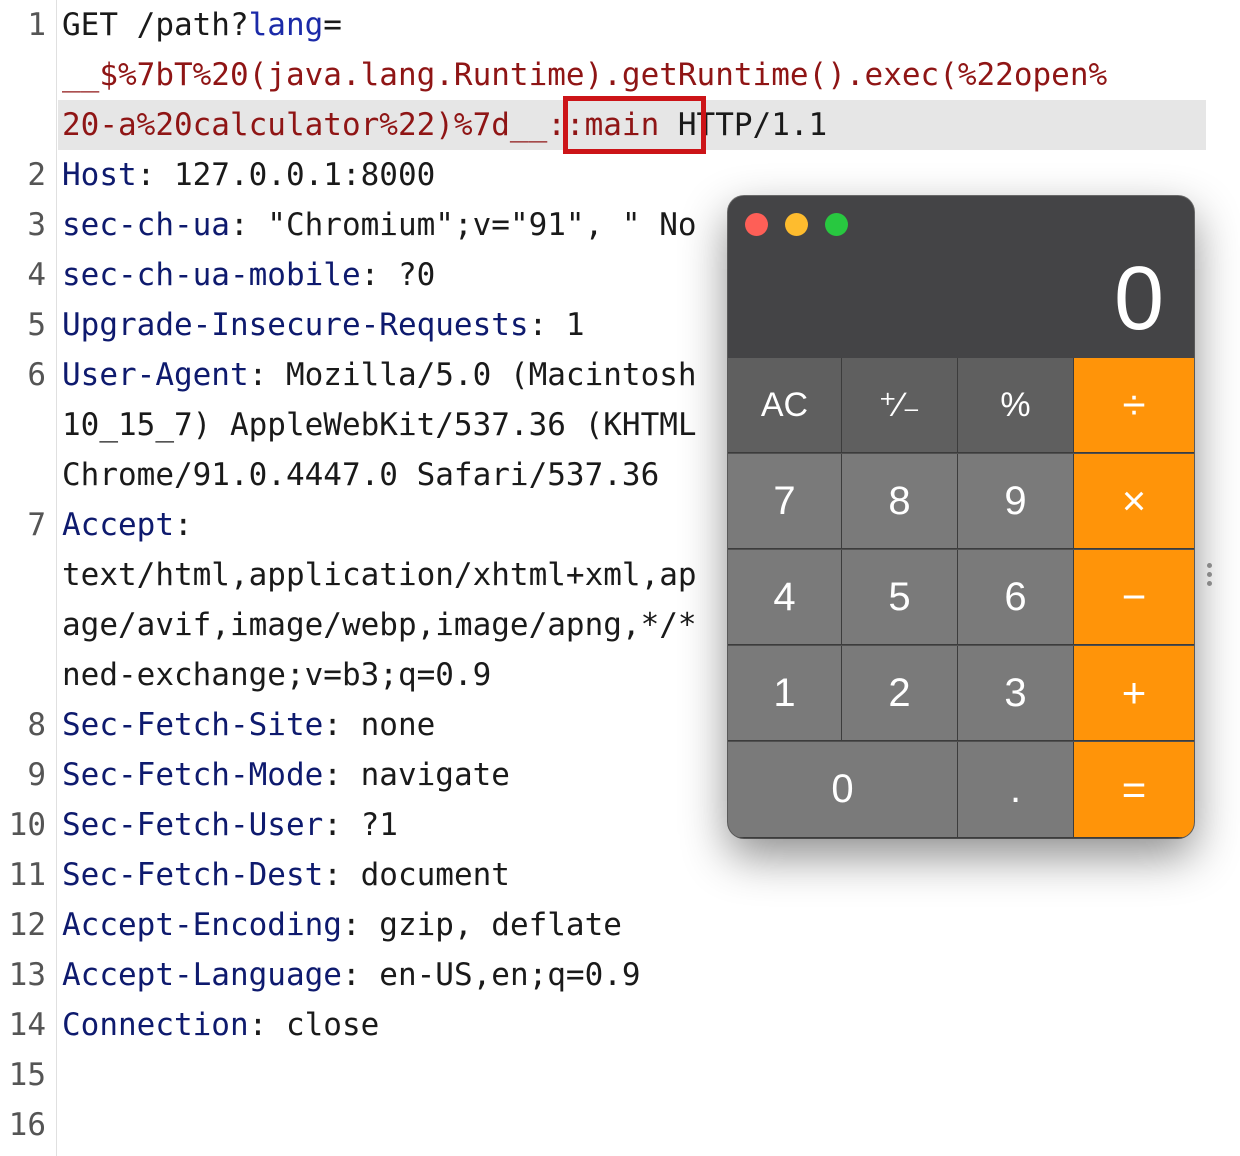  I want to click on header-name: sec-ch-ua, so click(146, 225).